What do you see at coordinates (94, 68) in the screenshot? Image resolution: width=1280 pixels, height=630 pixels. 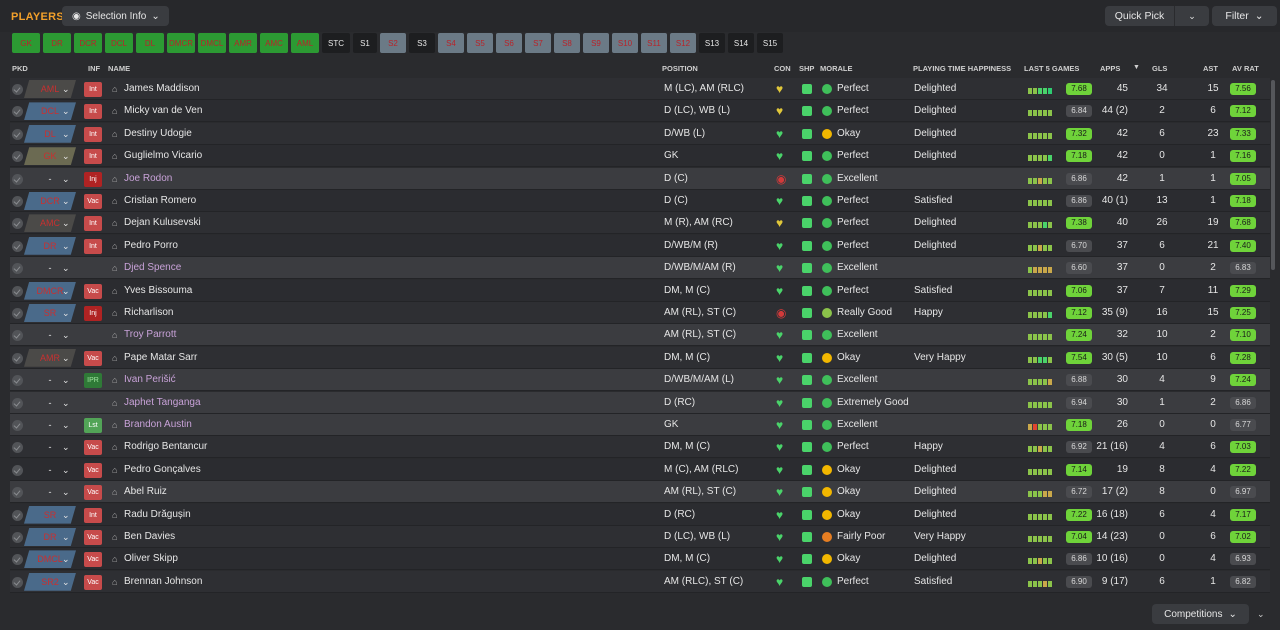 I see `col-inf: INF` at bounding box center [94, 68].